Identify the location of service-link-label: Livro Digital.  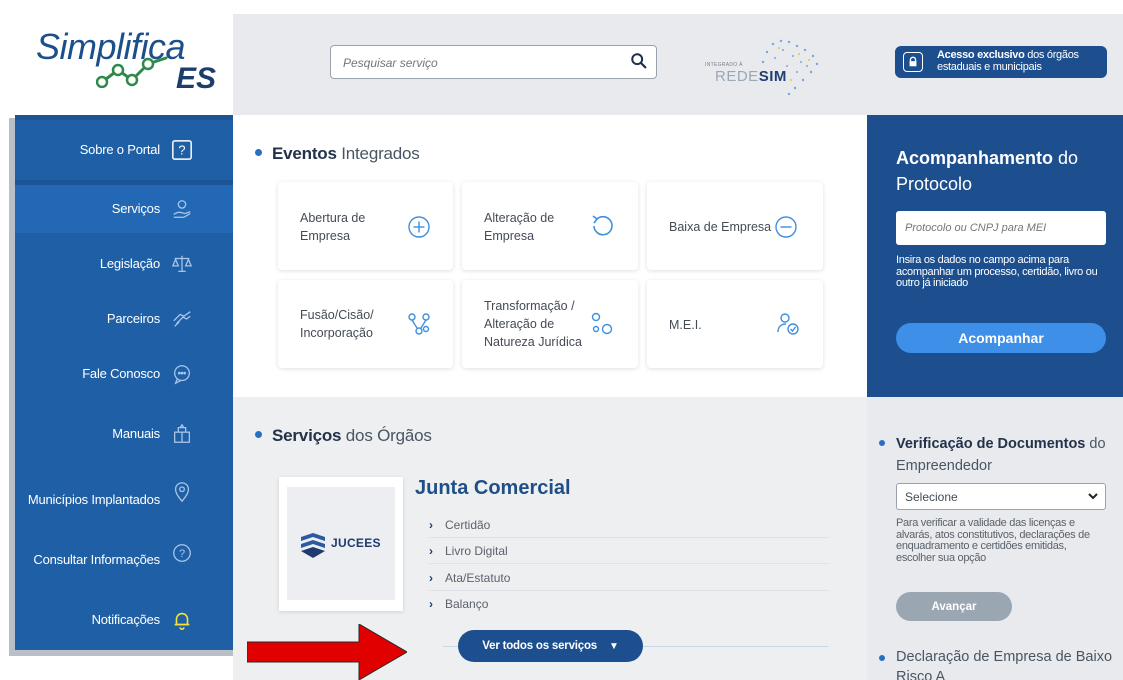
(476, 550).